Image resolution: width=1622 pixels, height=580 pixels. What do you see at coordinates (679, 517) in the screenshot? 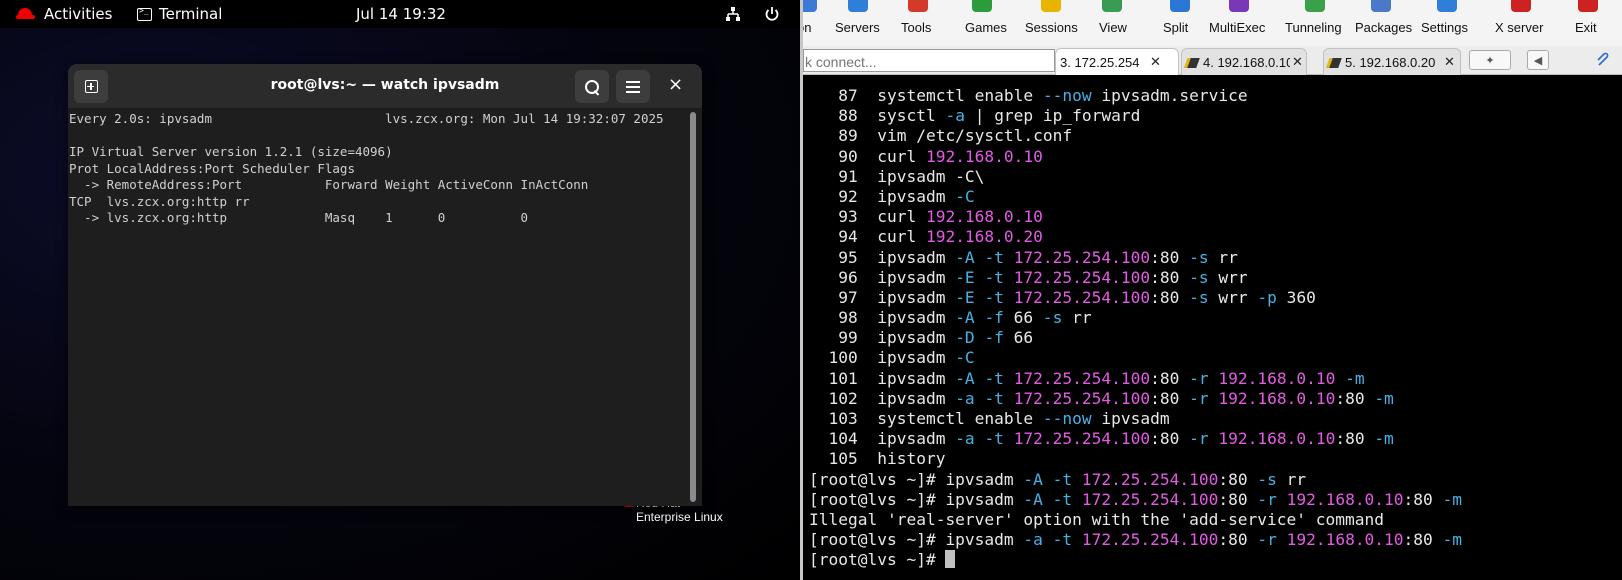
I see `wordmark-line-2: Enterprise Linux` at bounding box center [679, 517].